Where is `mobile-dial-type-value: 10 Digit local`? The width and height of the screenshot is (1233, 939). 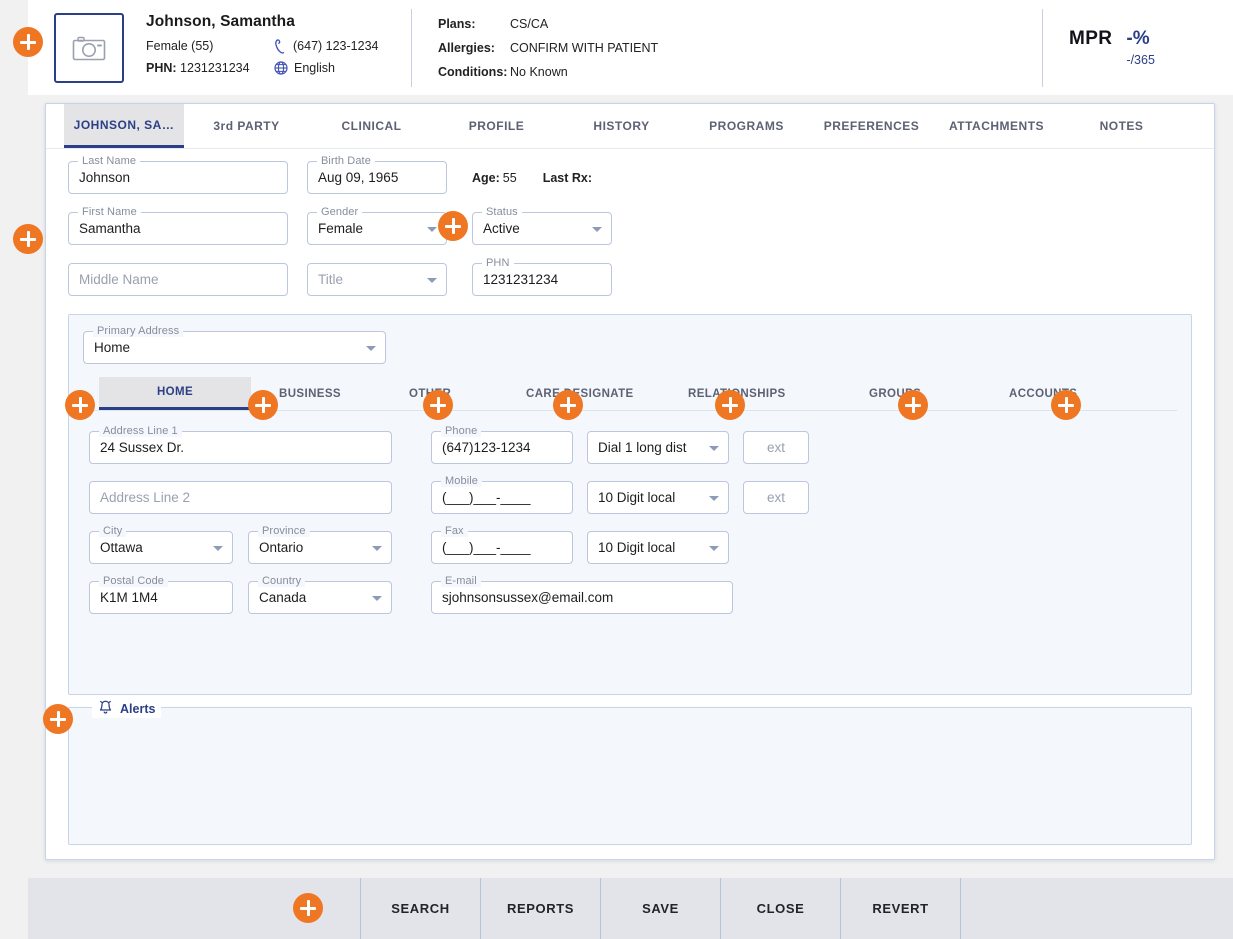
mobile-dial-type-value: 10 Digit local is located at coordinates (637, 497).